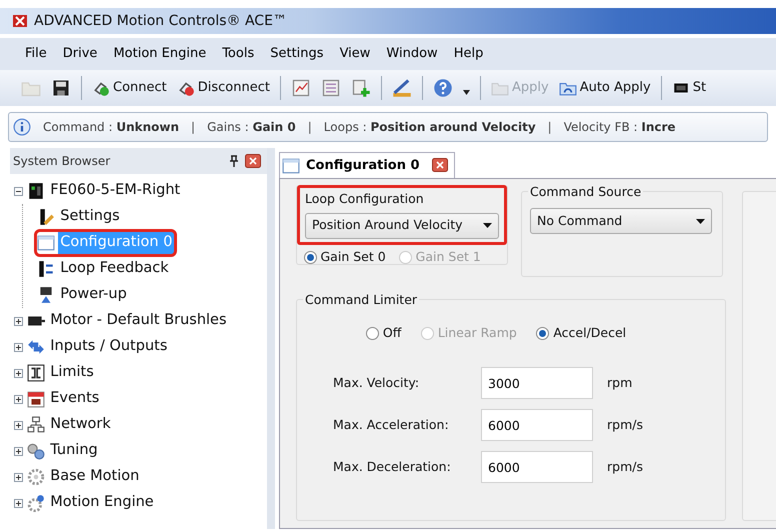  What do you see at coordinates (440, 165) in the screenshot?
I see `close-icon` at bounding box center [440, 165].